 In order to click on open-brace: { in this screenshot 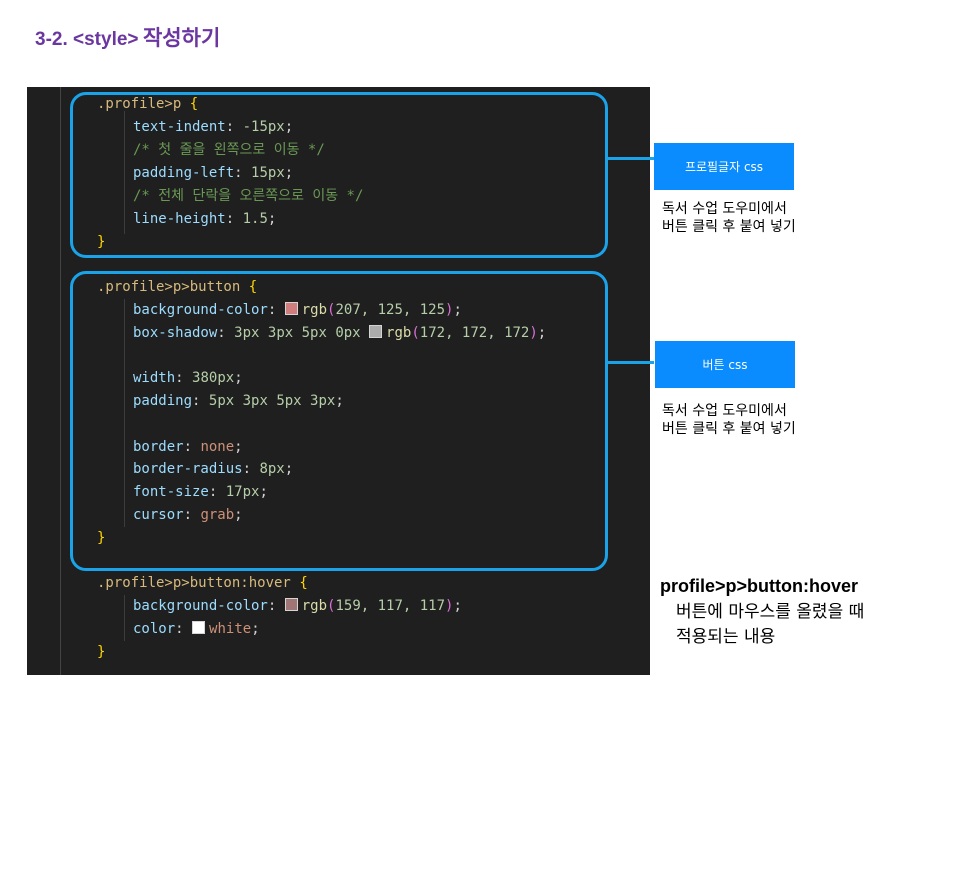, I will do `click(303, 583)`.